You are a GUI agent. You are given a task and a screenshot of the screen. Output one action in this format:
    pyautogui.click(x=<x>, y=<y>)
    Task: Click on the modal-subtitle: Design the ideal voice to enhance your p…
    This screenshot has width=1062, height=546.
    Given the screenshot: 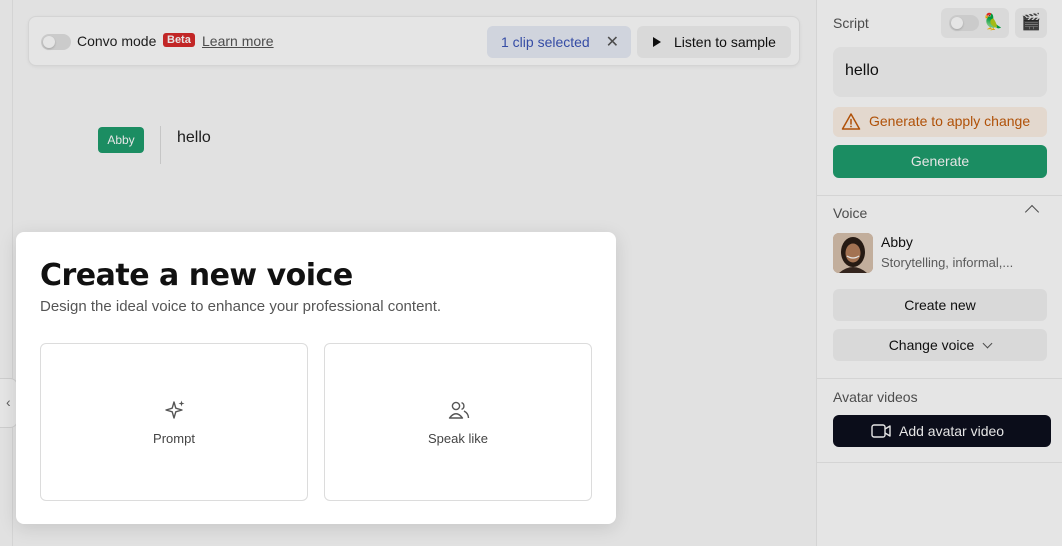 What is the action you would take?
    pyautogui.click(x=241, y=306)
    